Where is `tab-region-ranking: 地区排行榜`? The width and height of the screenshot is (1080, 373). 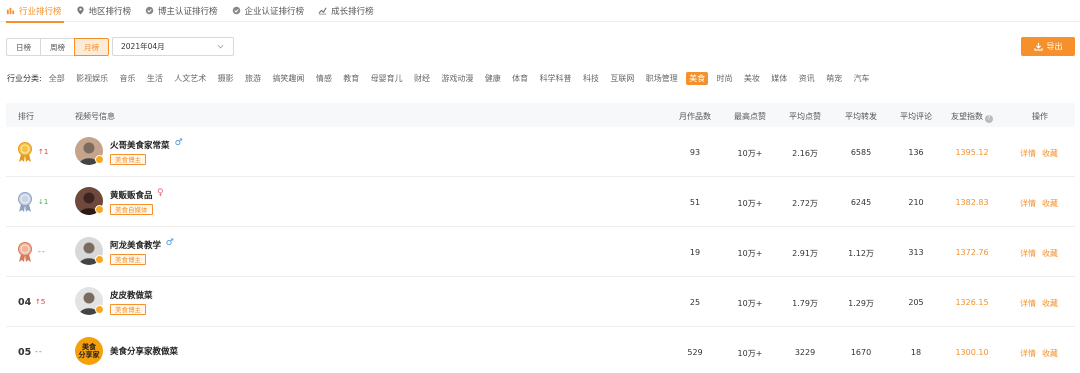
tab-region-ranking: 地区排行榜 is located at coordinates (108, 11).